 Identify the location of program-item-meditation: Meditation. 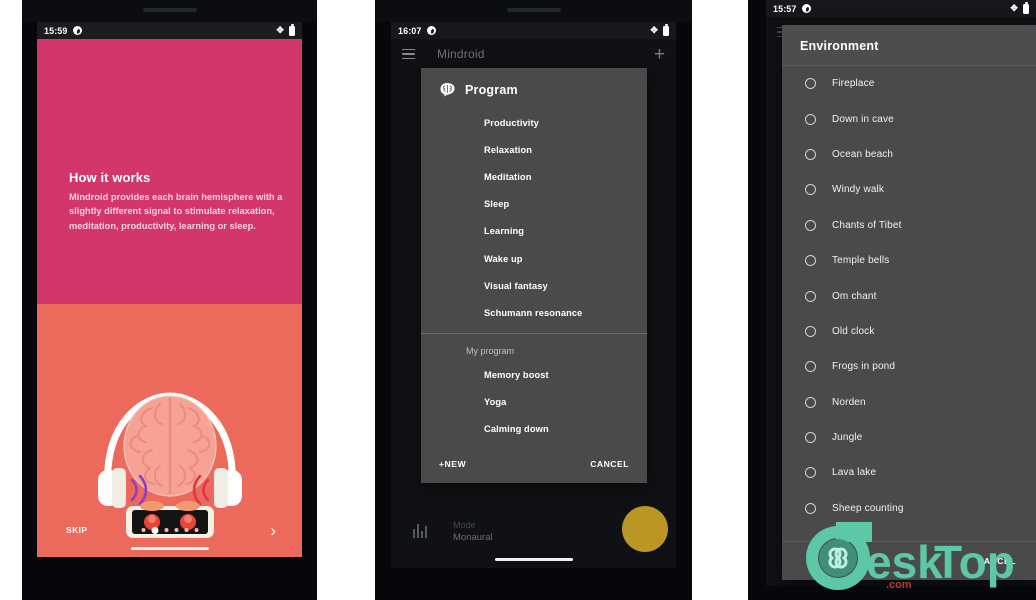
(534, 176).